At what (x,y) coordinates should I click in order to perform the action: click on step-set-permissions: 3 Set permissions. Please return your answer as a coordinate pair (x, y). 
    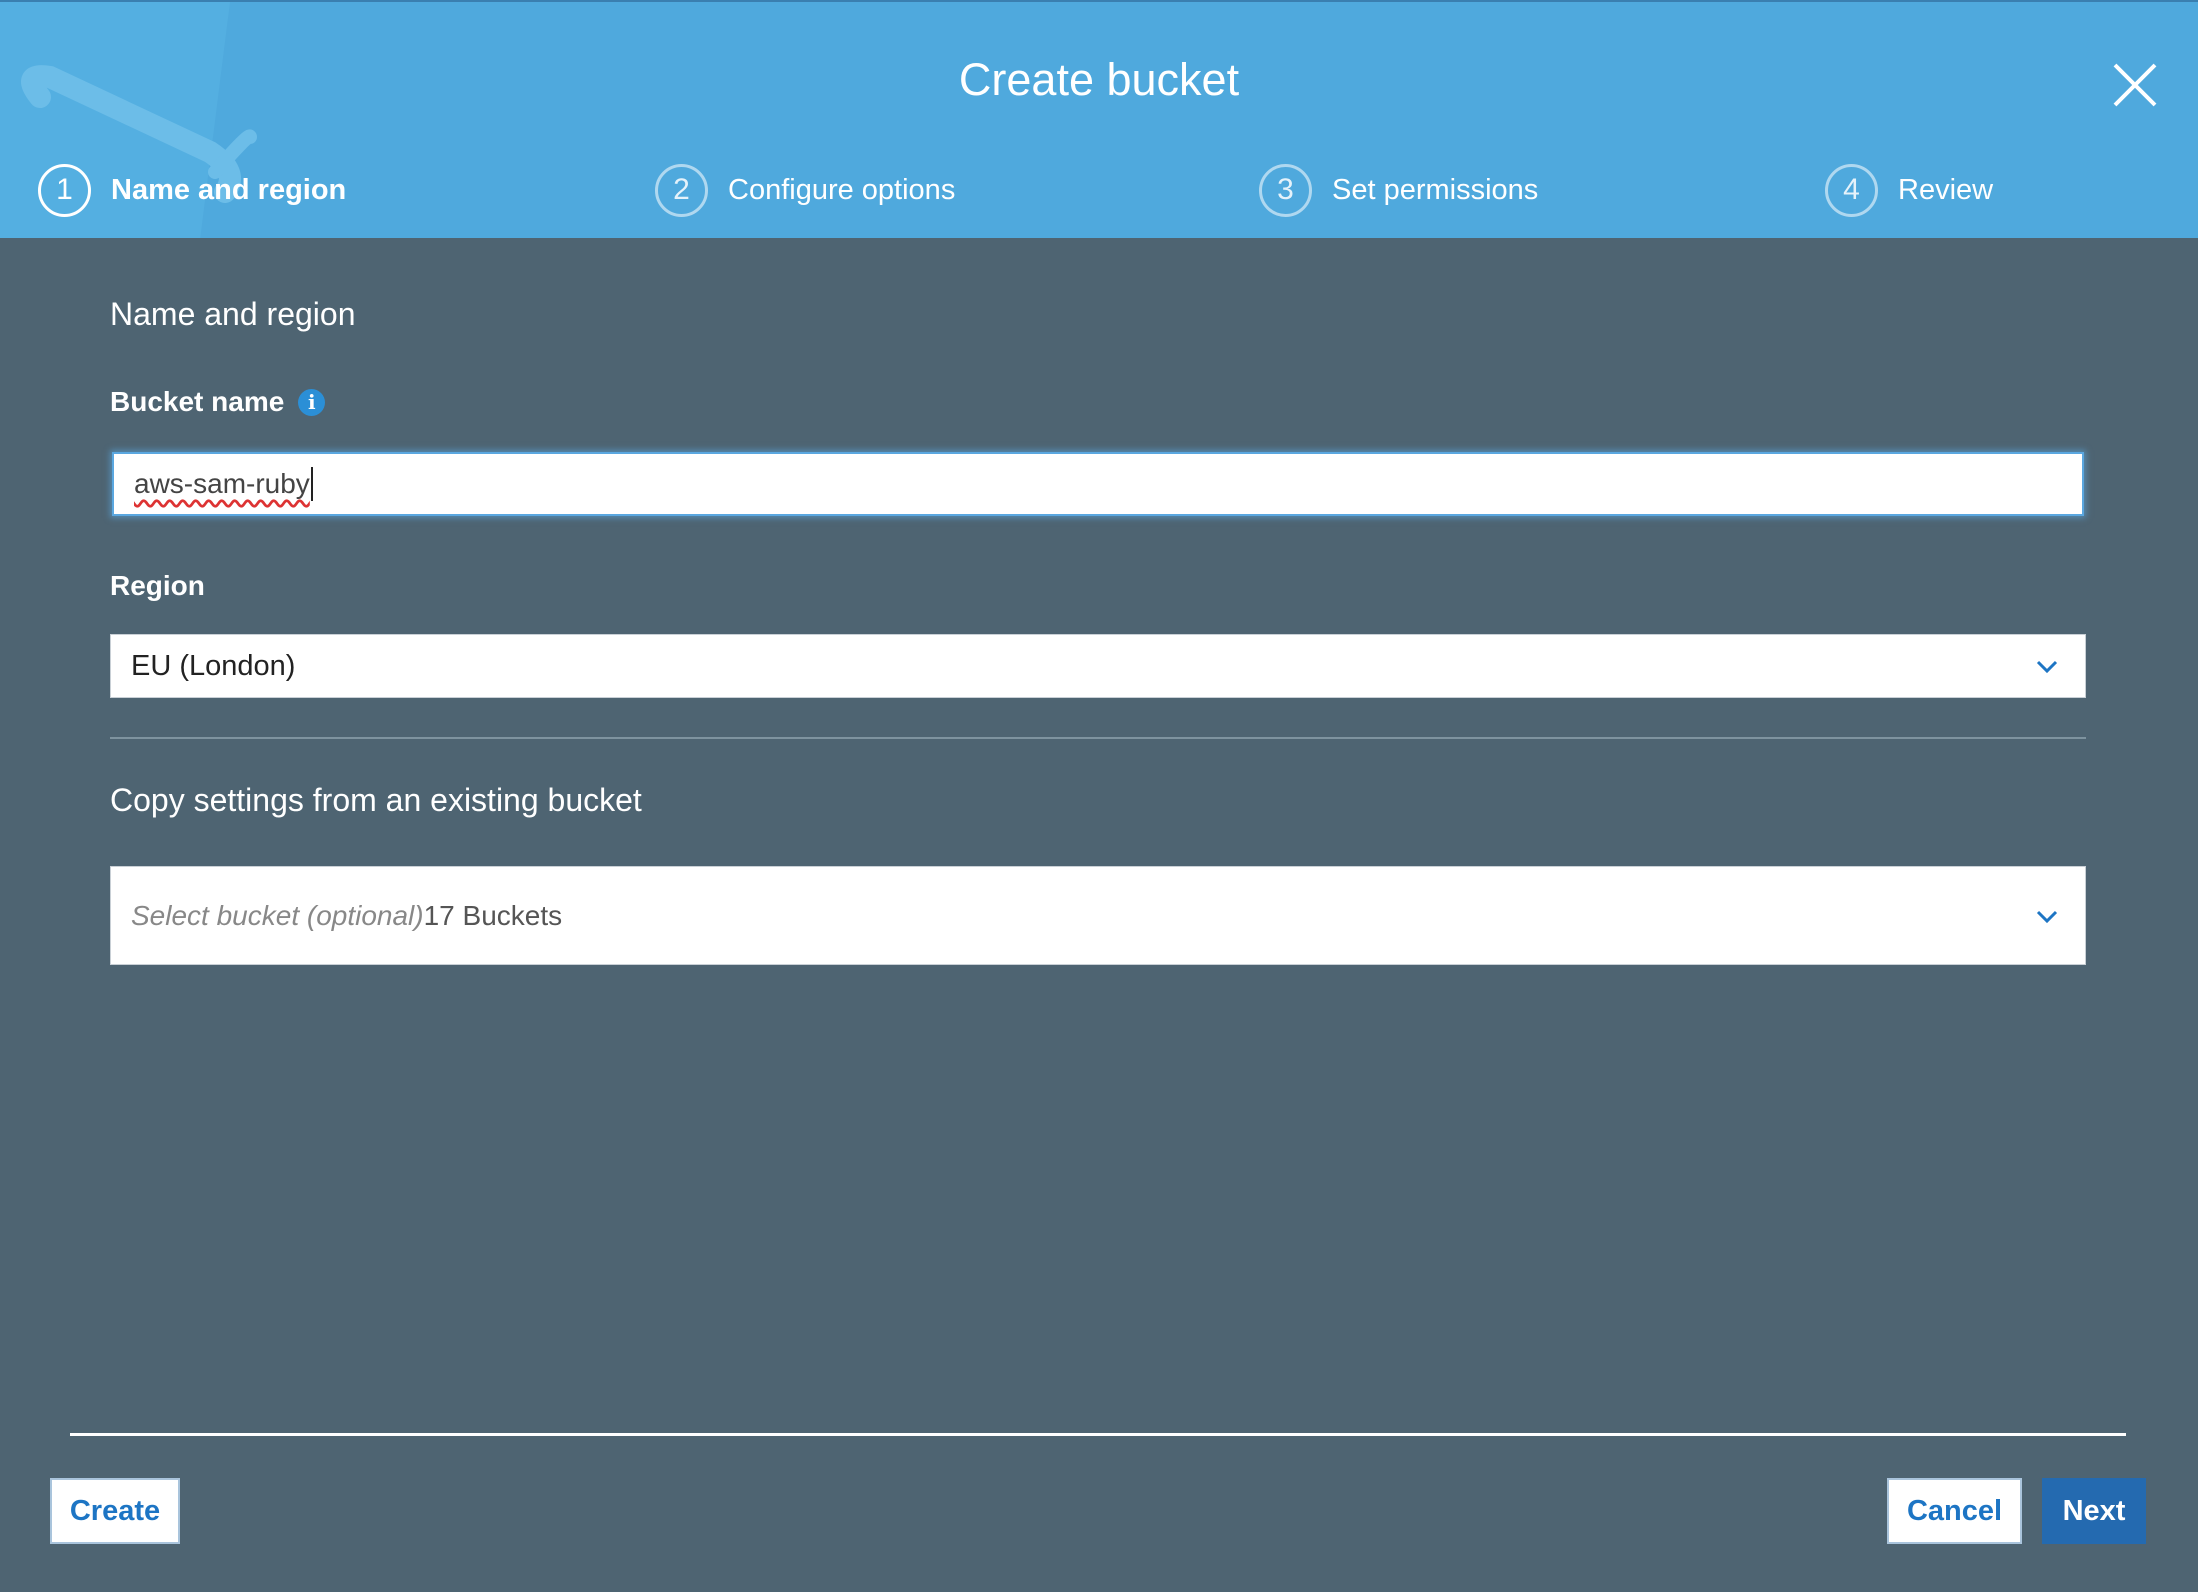
    Looking at the image, I should click on (1398, 190).